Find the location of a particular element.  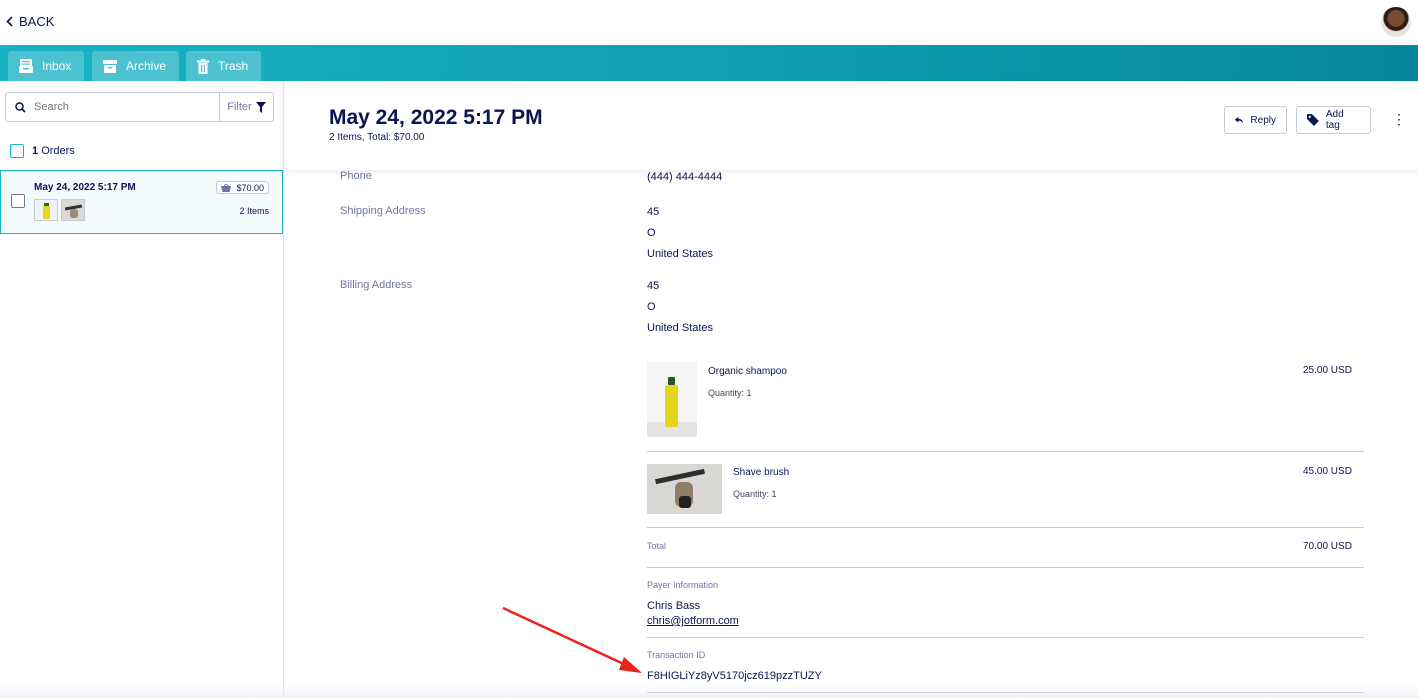

archive-icon is located at coordinates (110, 66).